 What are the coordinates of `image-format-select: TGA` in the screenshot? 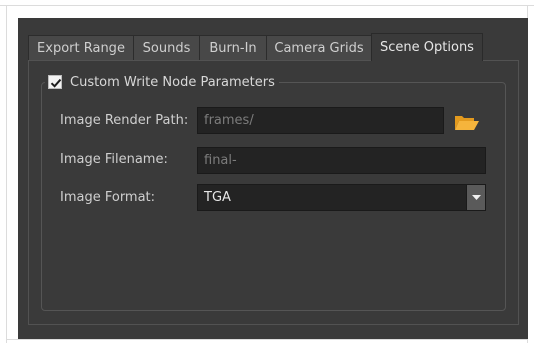 It's located at (332, 197).